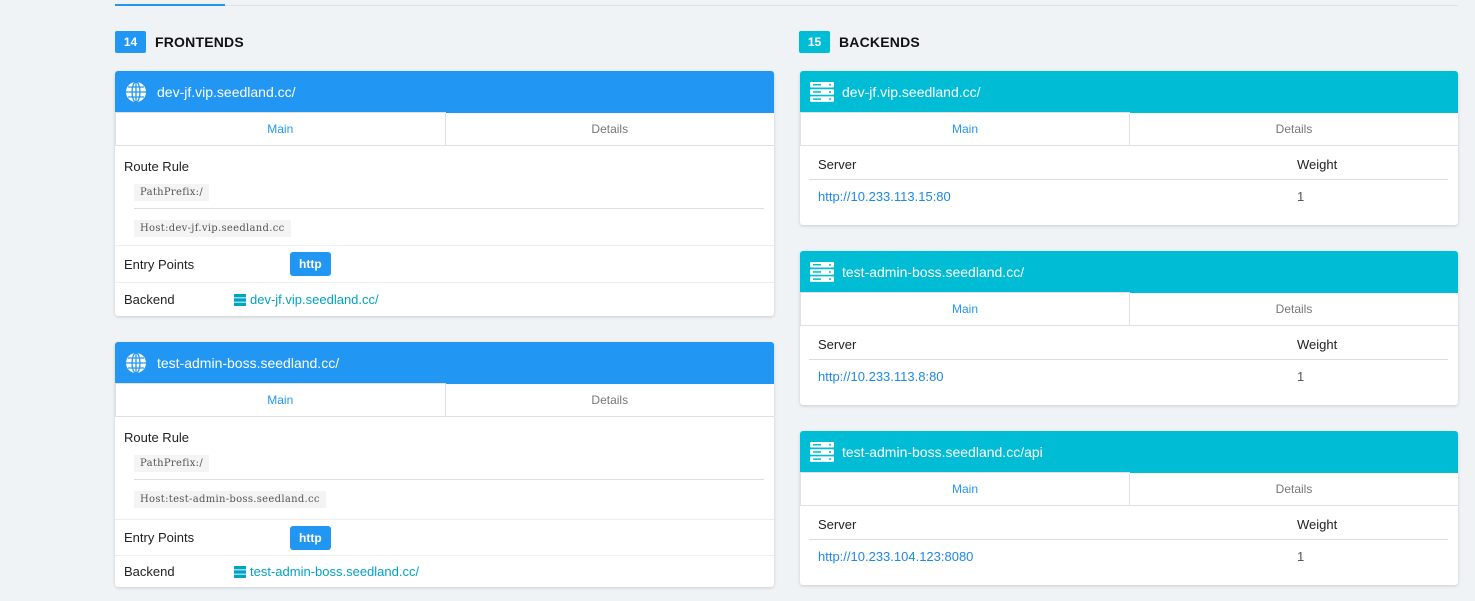 The width and height of the screenshot is (1475, 601). Describe the element at coordinates (226, 92) in the screenshot. I see `frontend-name: dev-jf.vip.seedland.cc/` at that location.